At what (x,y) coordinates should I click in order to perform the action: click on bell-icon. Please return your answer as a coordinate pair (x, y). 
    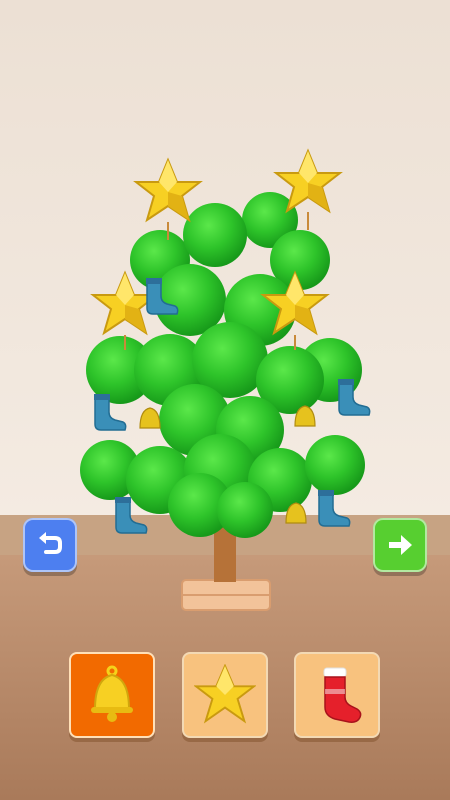
    Looking at the image, I should click on (112, 693).